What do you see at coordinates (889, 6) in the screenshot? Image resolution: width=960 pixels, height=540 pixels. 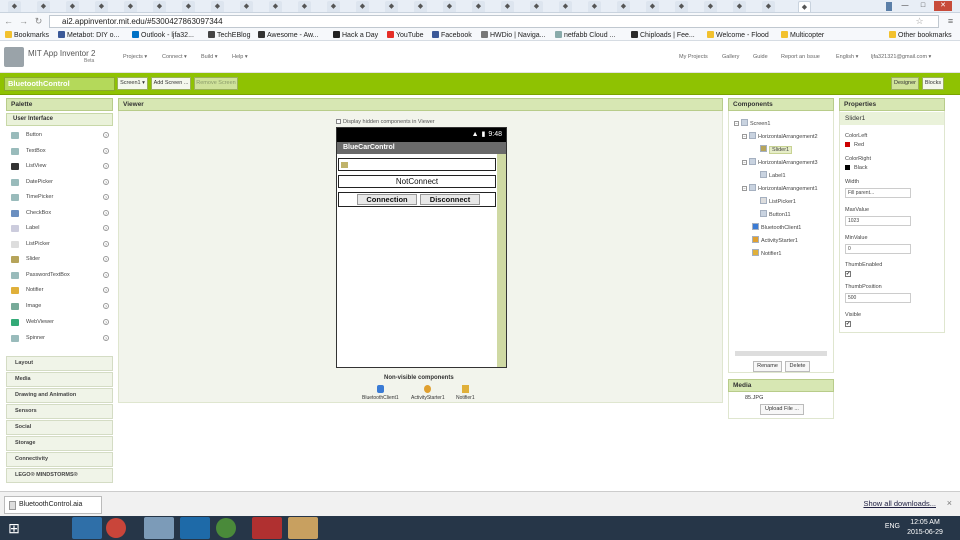 I see `profile-badge` at bounding box center [889, 6].